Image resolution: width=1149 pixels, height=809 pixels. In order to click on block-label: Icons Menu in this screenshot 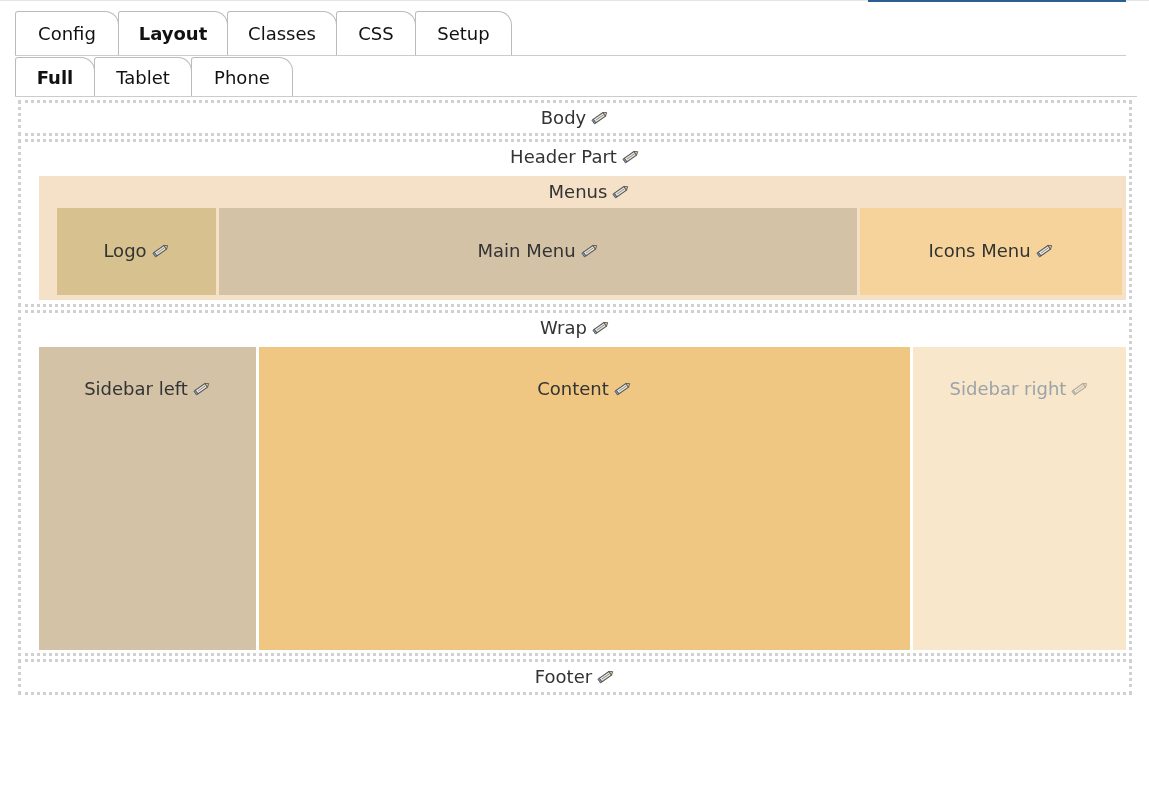, I will do `click(979, 250)`.